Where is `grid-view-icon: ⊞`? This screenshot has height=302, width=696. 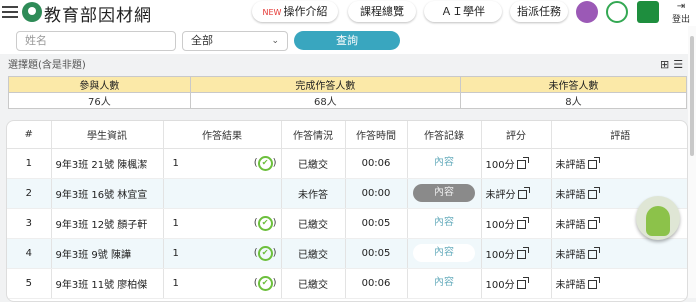 grid-view-icon: ⊞ is located at coordinates (664, 64).